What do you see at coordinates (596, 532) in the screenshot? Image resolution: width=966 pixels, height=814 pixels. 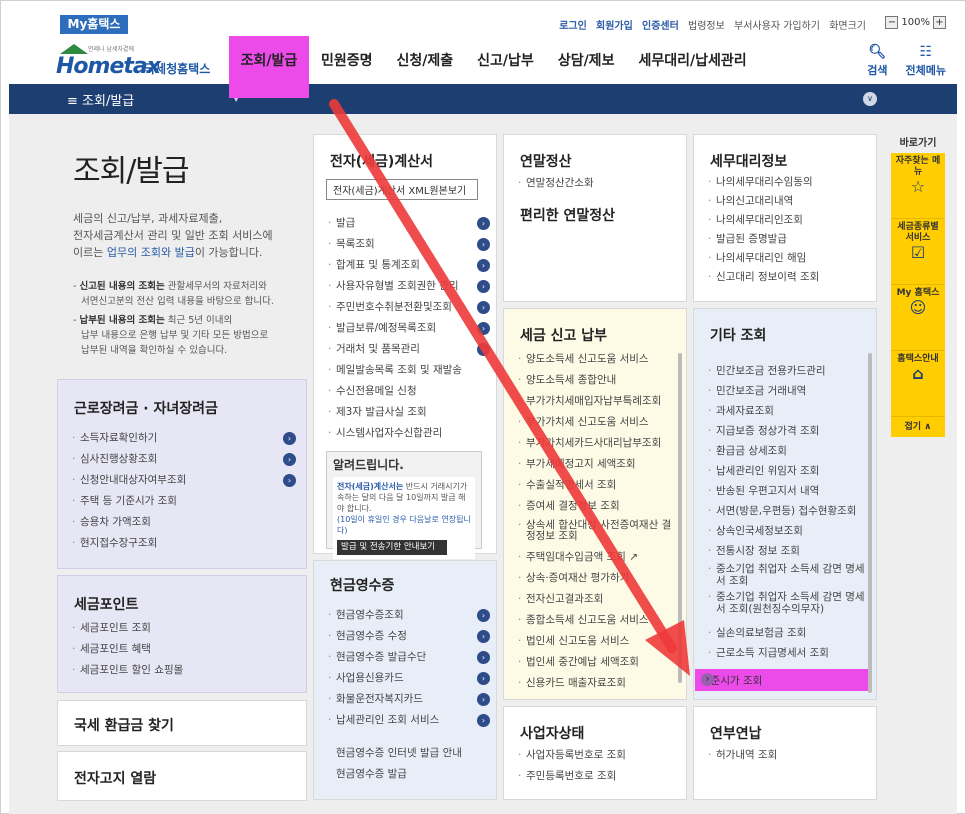 I see `filing-item: 상속세 합산대상 사전증여재산 결정정보 조회` at bounding box center [596, 532].